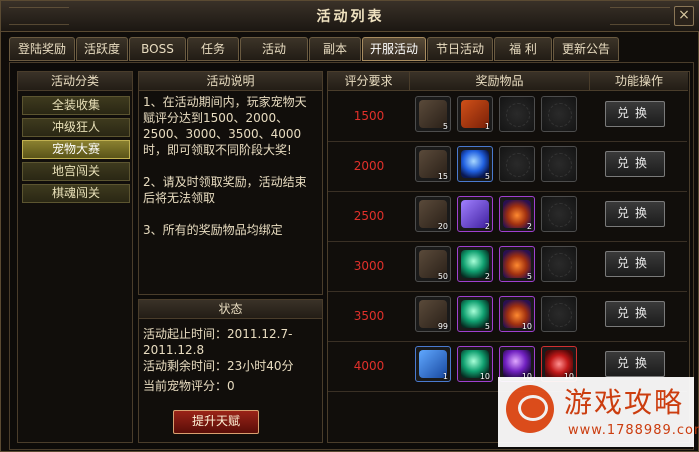 The image size is (699, 452). I want to click on score-requirement: 1500, so click(369, 116).